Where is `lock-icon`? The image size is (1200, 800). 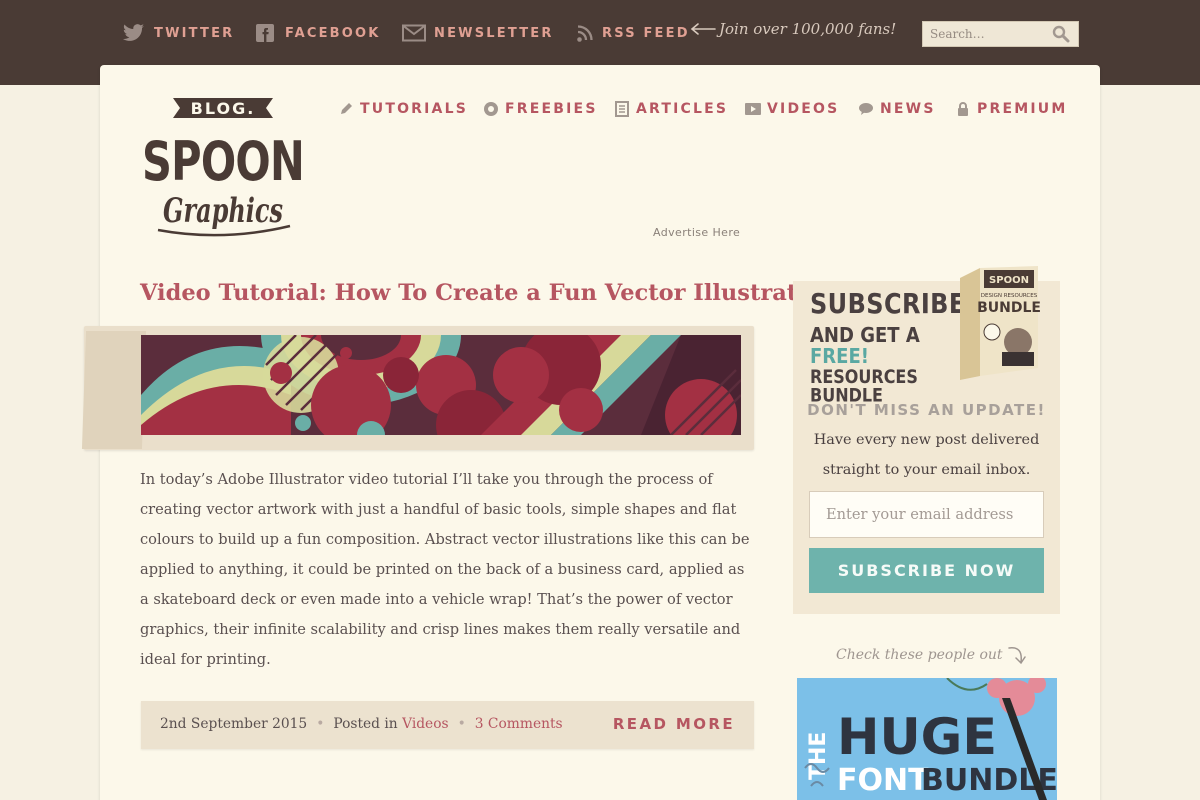
lock-icon is located at coordinates (963, 109).